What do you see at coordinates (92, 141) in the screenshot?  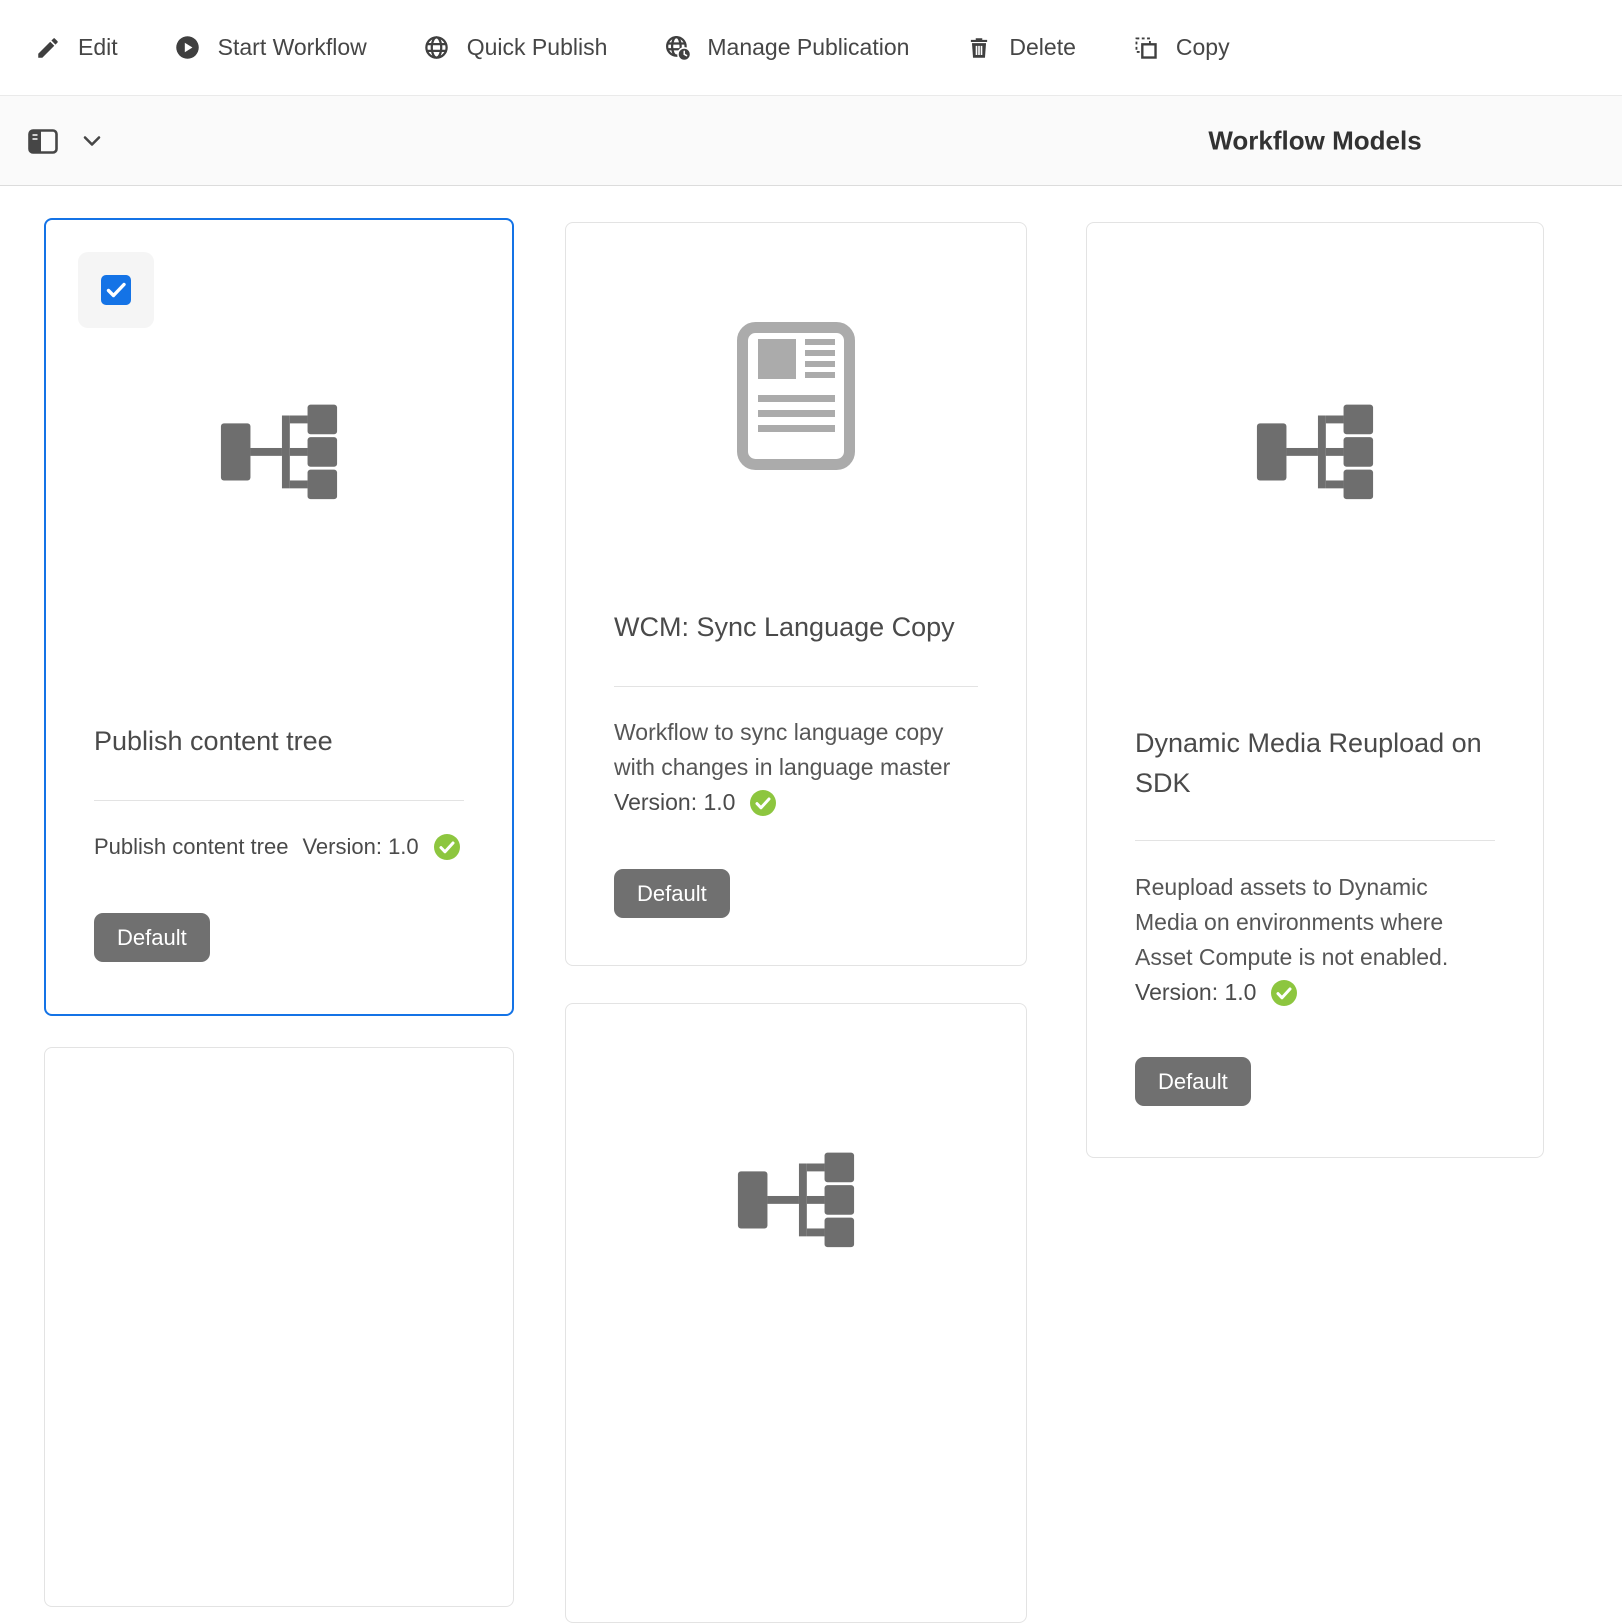 I see `chevron-down-icon` at bounding box center [92, 141].